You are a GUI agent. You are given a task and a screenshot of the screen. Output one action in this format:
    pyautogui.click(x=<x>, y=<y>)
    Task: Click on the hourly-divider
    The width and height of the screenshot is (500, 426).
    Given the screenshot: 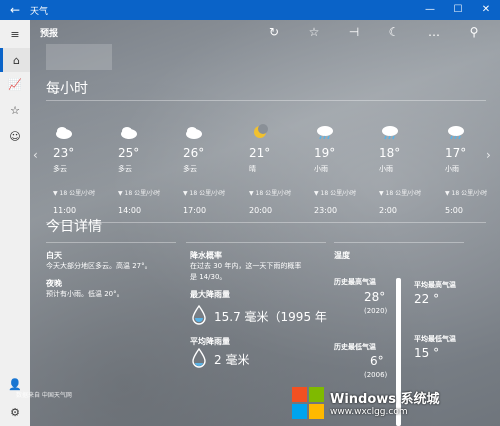 What is the action you would take?
    pyautogui.click(x=266, y=100)
    